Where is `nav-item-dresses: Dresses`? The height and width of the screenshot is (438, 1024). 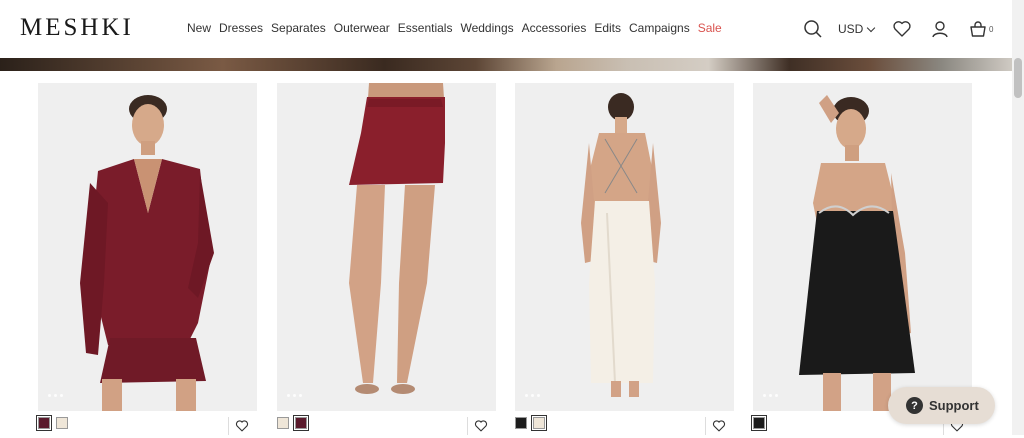 nav-item-dresses: Dresses is located at coordinates (241, 28).